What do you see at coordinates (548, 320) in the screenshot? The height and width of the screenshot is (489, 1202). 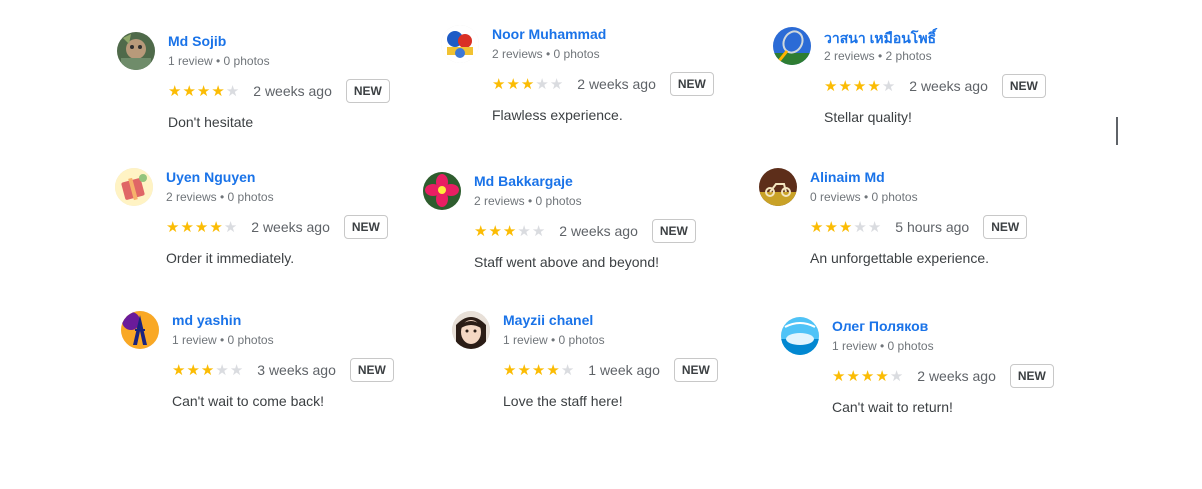 I see `reviewer-name: Mayzii chanel` at bounding box center [548, 320].